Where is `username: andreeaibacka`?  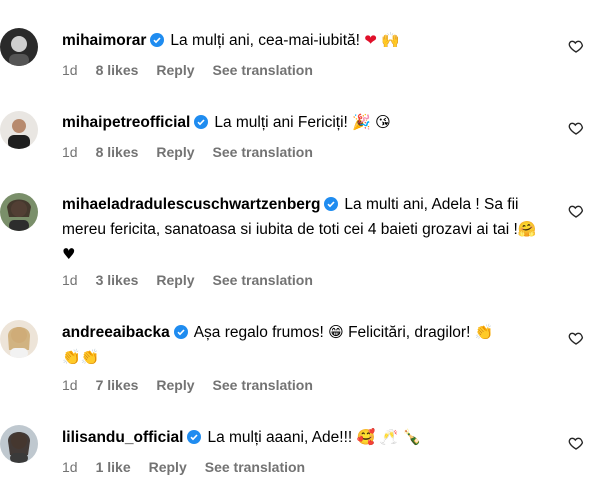
username: andreeaibacka is located at coordinates (116, 332).